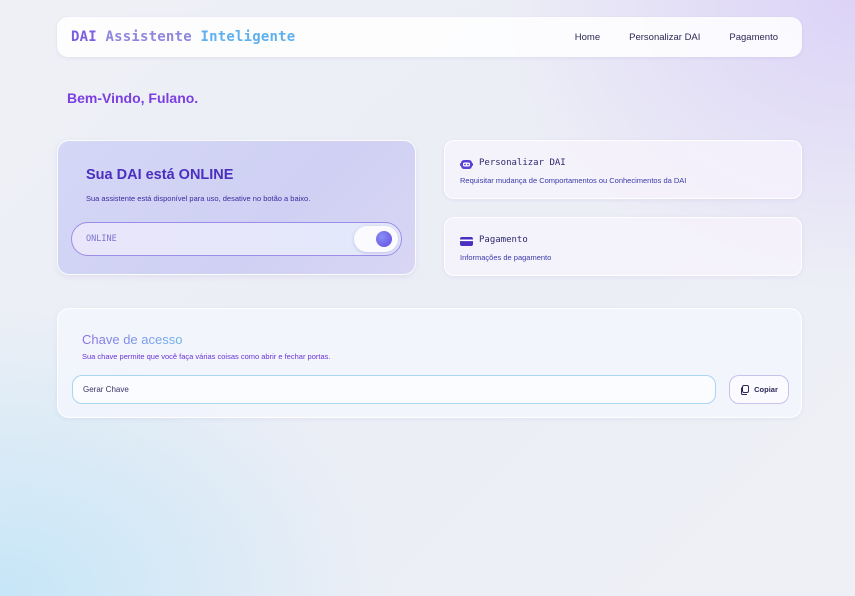  Describe the element at coordinates (148, 37) in the screenshot. I see `brand-subtitle-1: Assistente` at that location.